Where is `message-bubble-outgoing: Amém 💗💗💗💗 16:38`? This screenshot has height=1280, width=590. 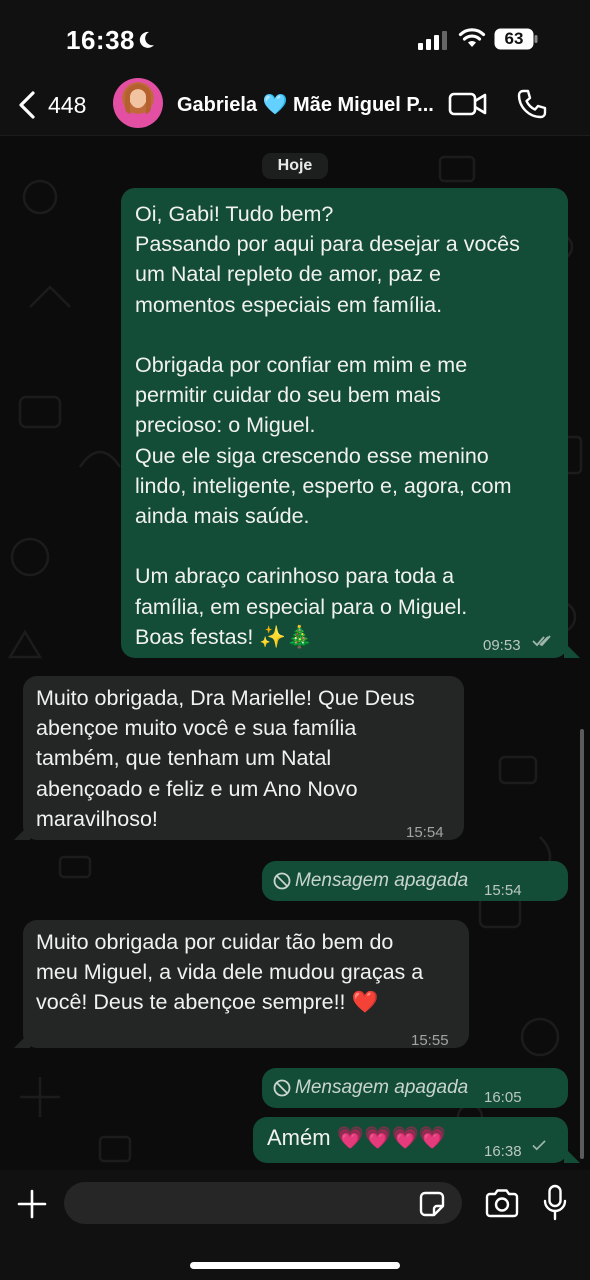
message-bubble-outgoing: Amém 💗💗💗💗 16:38 is located at coordinates (410, 1140).